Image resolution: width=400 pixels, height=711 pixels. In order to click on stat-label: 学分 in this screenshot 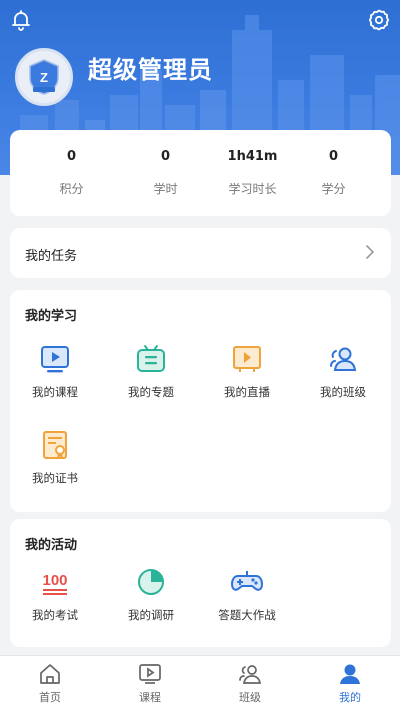, I will do `click(333, 189)`.